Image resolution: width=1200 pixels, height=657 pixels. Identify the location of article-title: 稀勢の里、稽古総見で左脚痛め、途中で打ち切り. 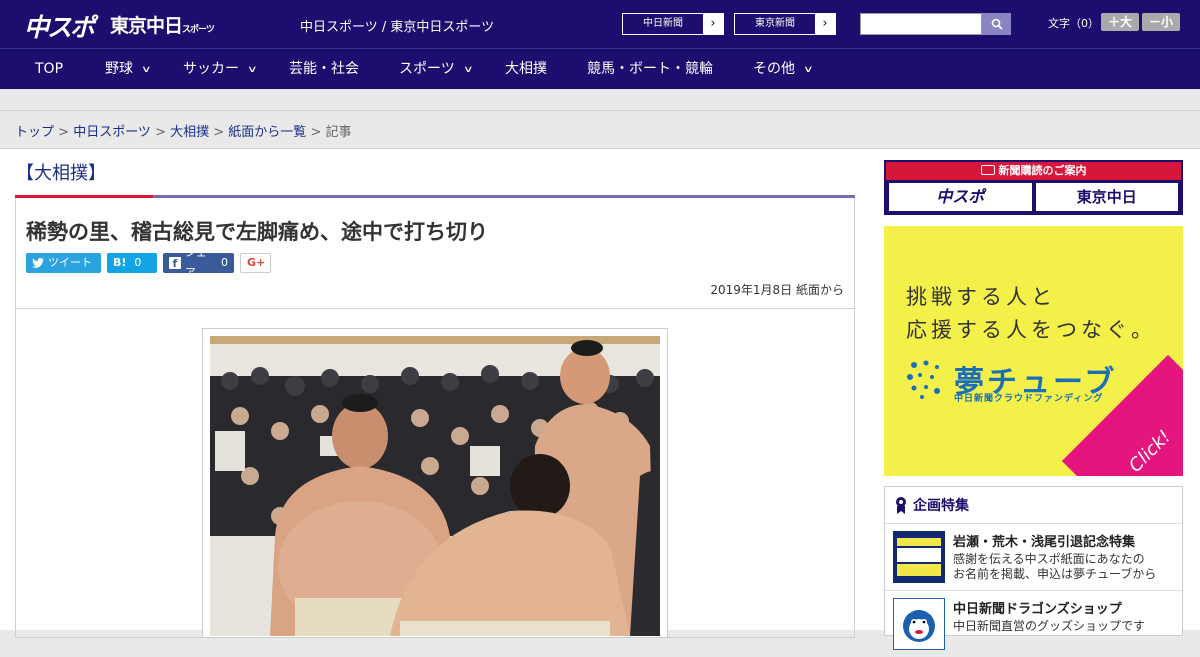
(257, 232).